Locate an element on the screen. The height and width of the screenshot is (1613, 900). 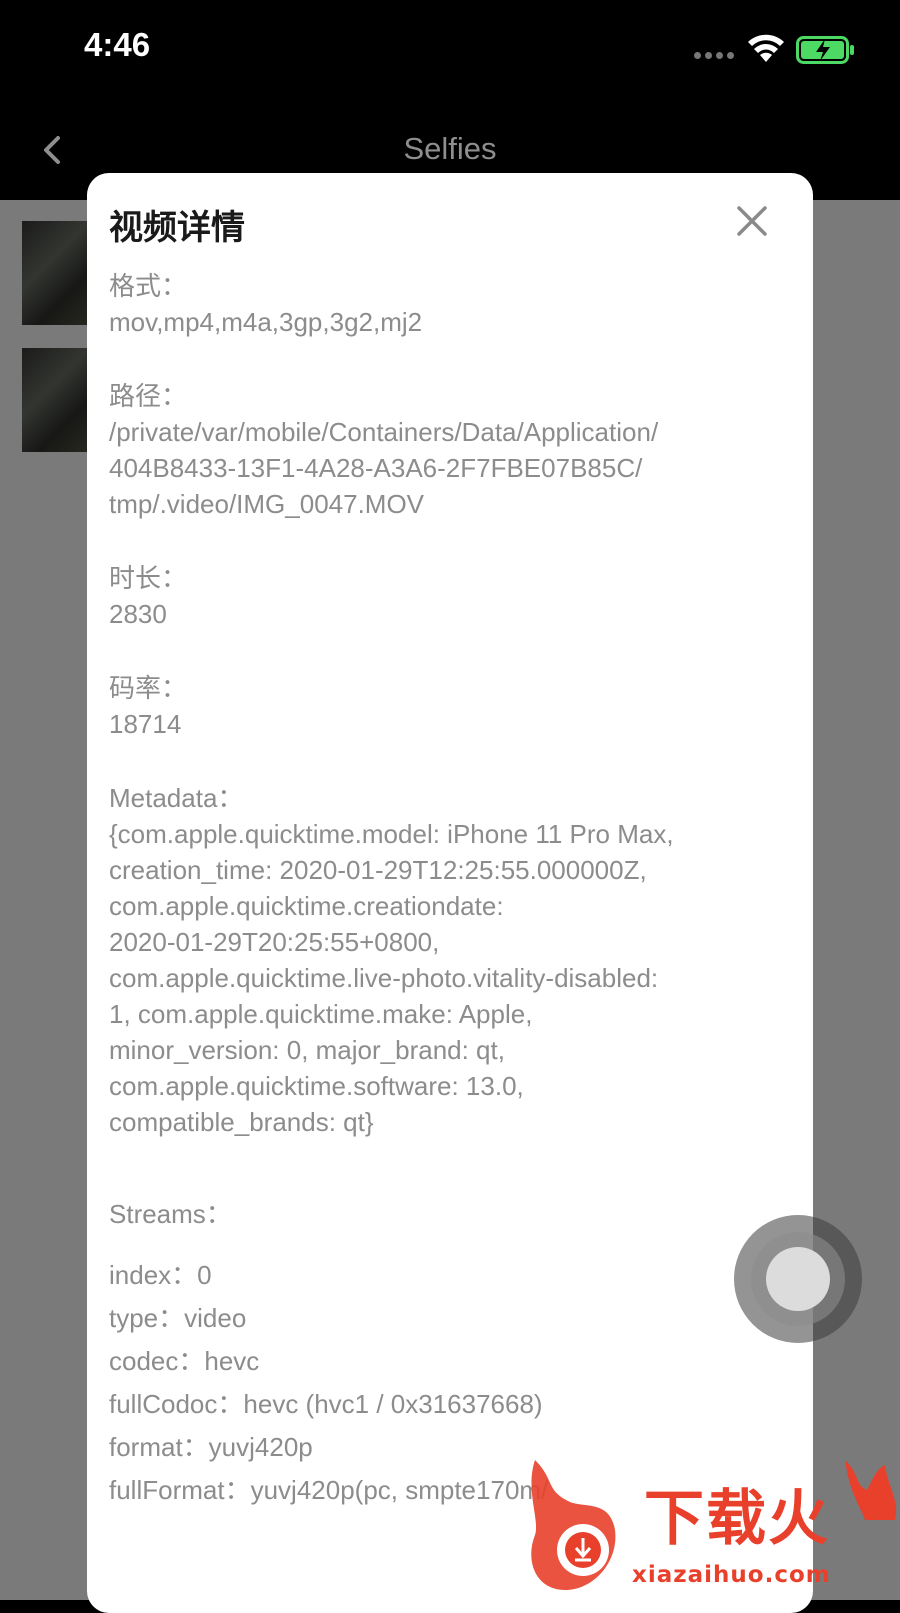
streams-label: Streams： is located at coordinates (170, 1214).